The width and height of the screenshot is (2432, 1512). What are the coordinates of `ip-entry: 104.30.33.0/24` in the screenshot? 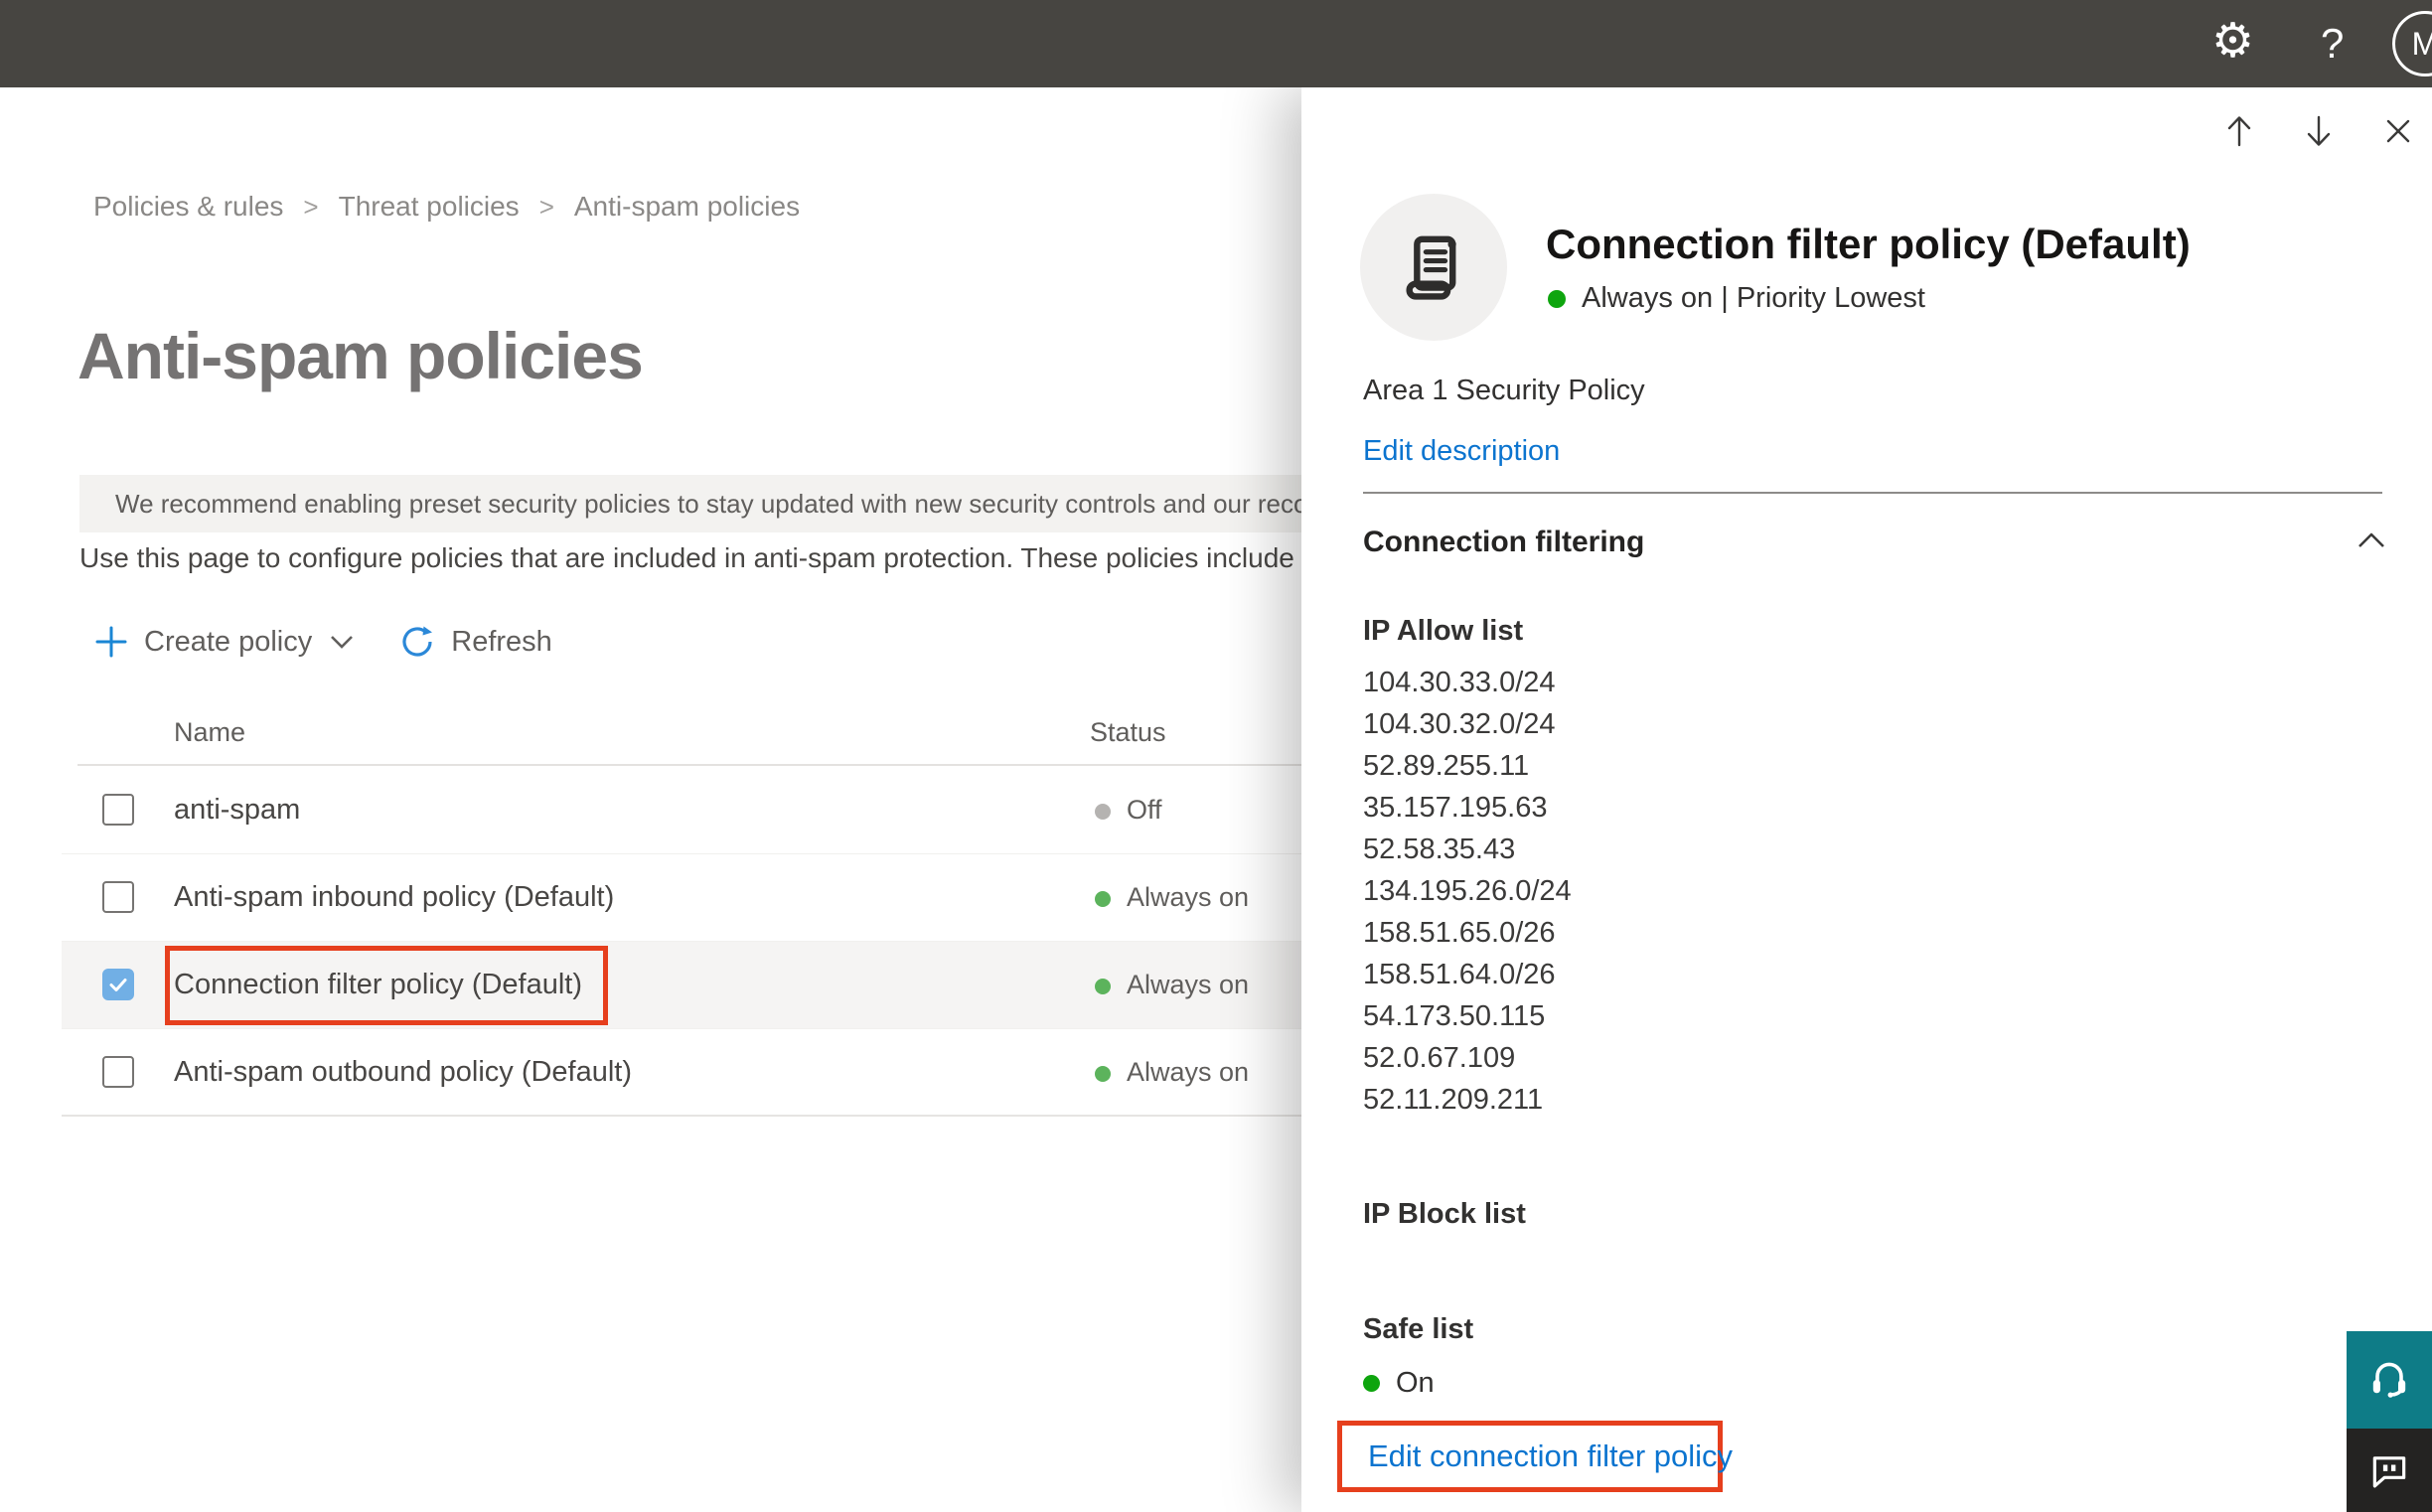 It's located at (1459, 682).